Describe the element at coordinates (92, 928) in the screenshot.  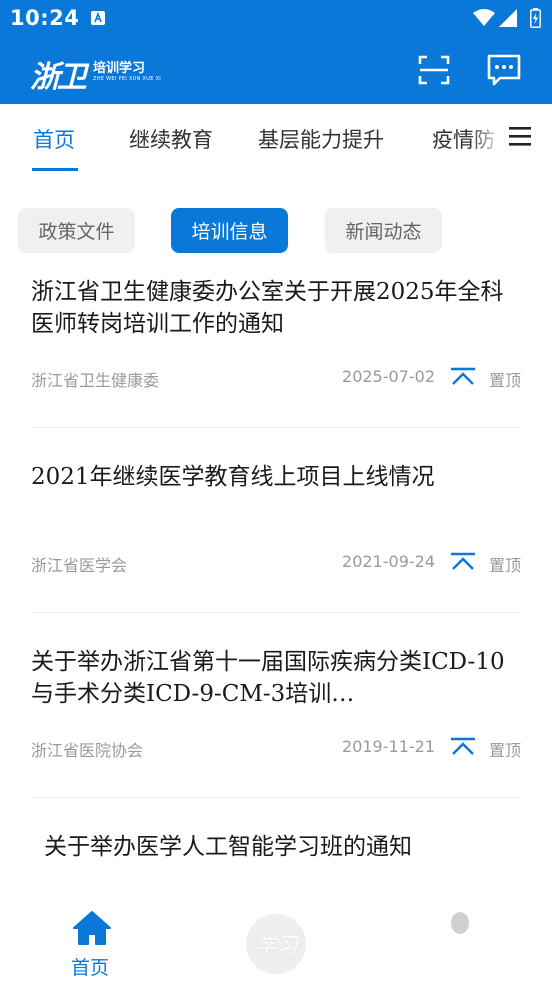
I see `home-icon` at that location.